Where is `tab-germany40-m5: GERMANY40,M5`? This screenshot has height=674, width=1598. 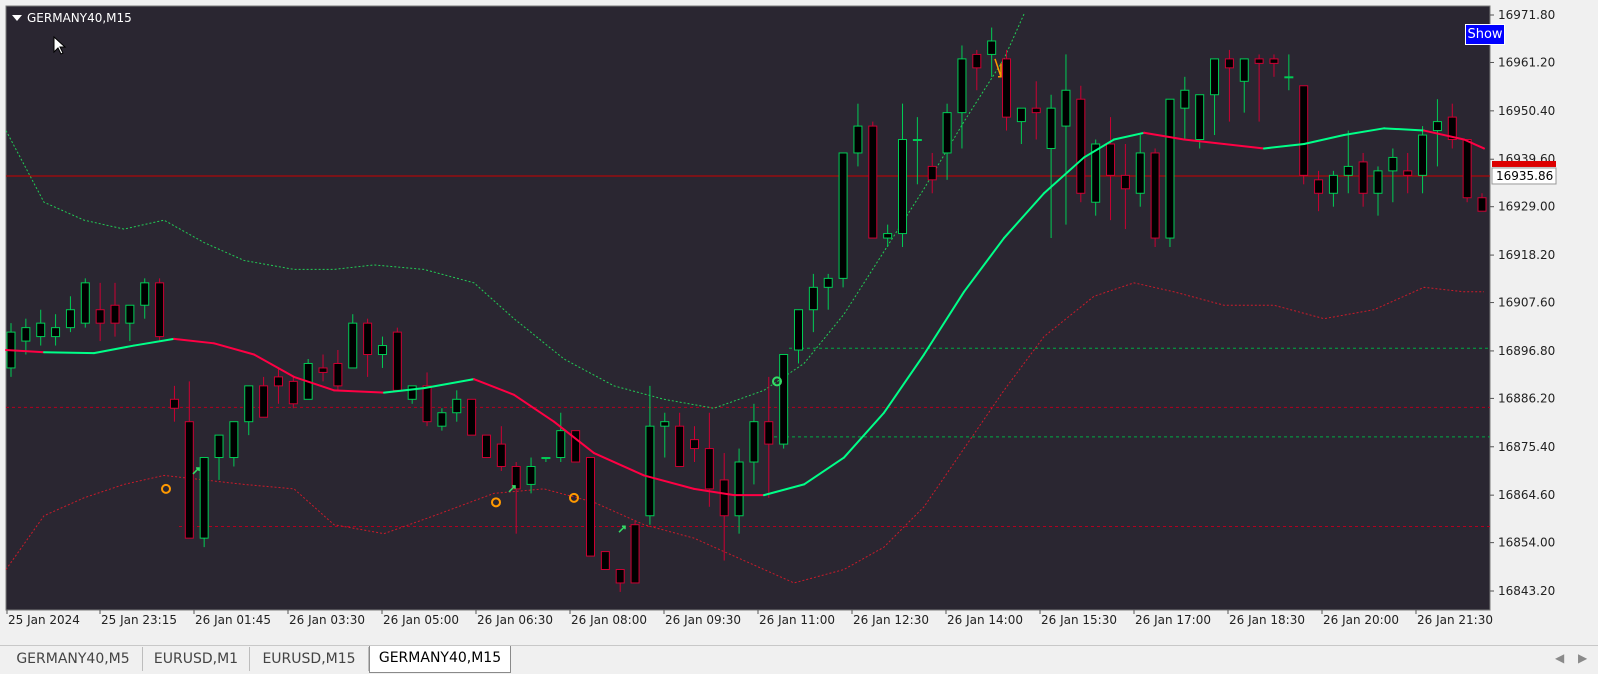 tab-germany40-m5: GERMANY40,M5 is located at coordinates (73, 659).